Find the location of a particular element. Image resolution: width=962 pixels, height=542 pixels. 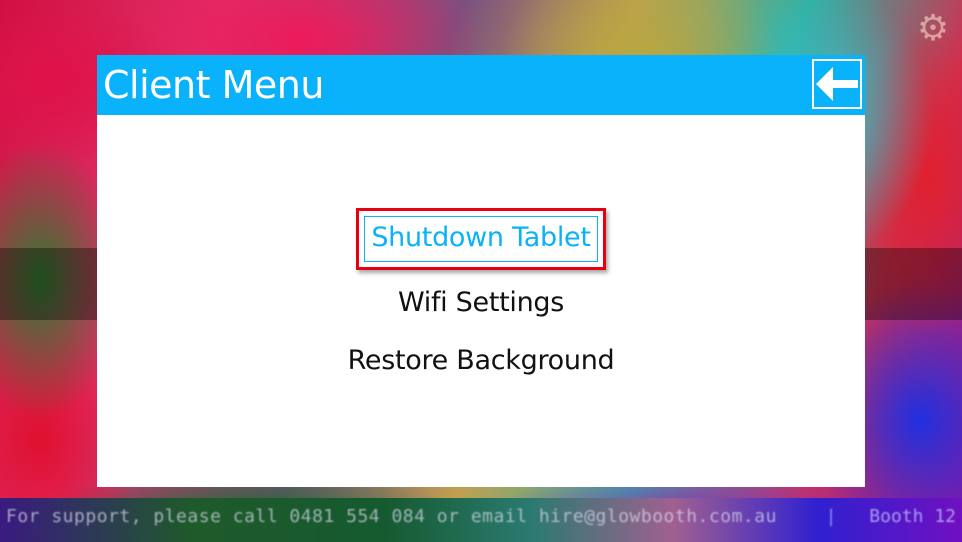

menu-item-shutdown-tablet: Shutdown Tablet is located at coordinates (481, 239).